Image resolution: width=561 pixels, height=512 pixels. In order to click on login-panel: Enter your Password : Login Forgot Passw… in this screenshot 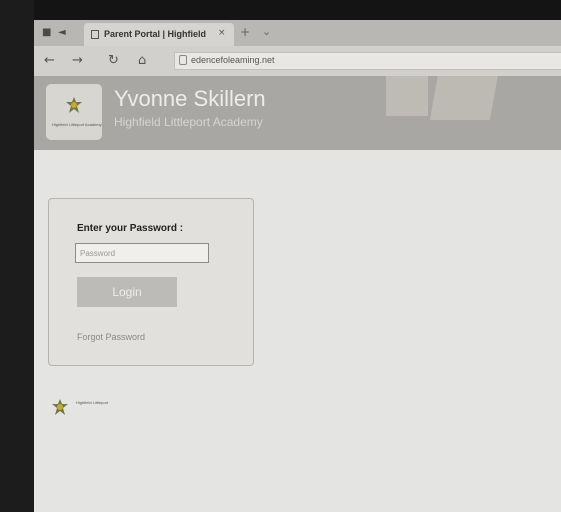, I will do `click(151, 282)`.